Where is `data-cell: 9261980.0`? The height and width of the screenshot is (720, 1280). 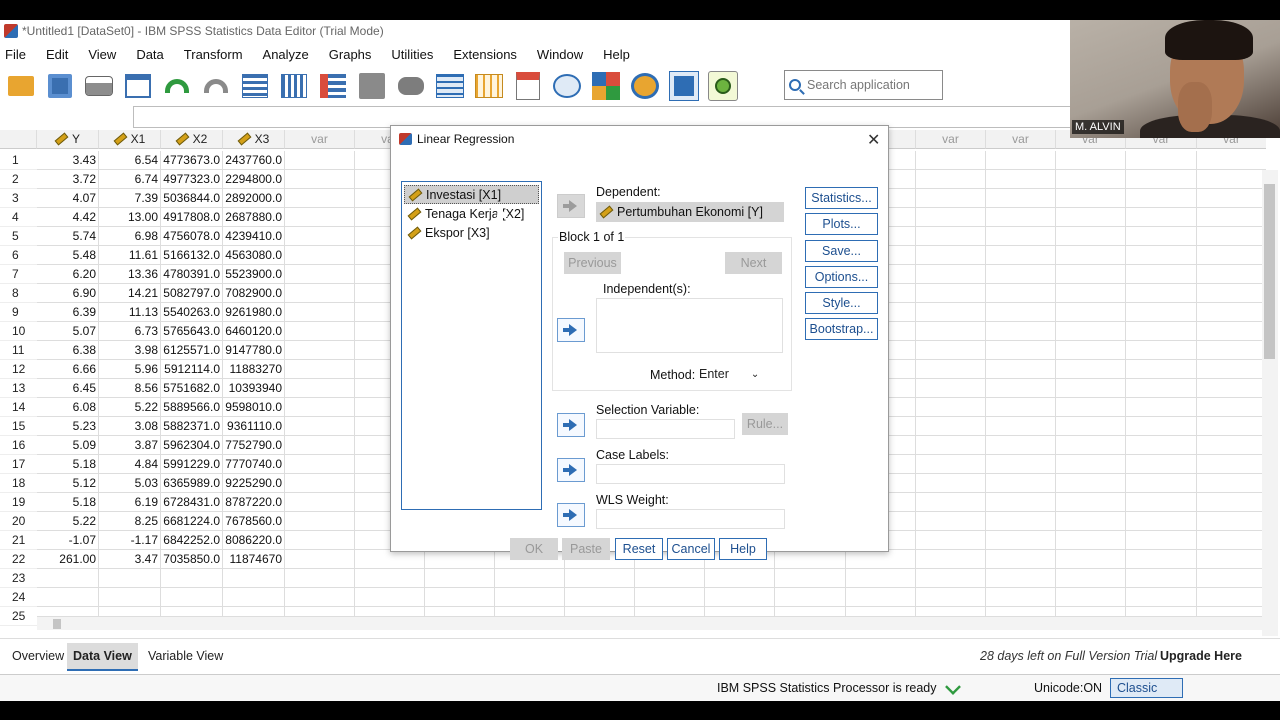 data-cell: 9261980.0 is located at coordinates (254, 312).